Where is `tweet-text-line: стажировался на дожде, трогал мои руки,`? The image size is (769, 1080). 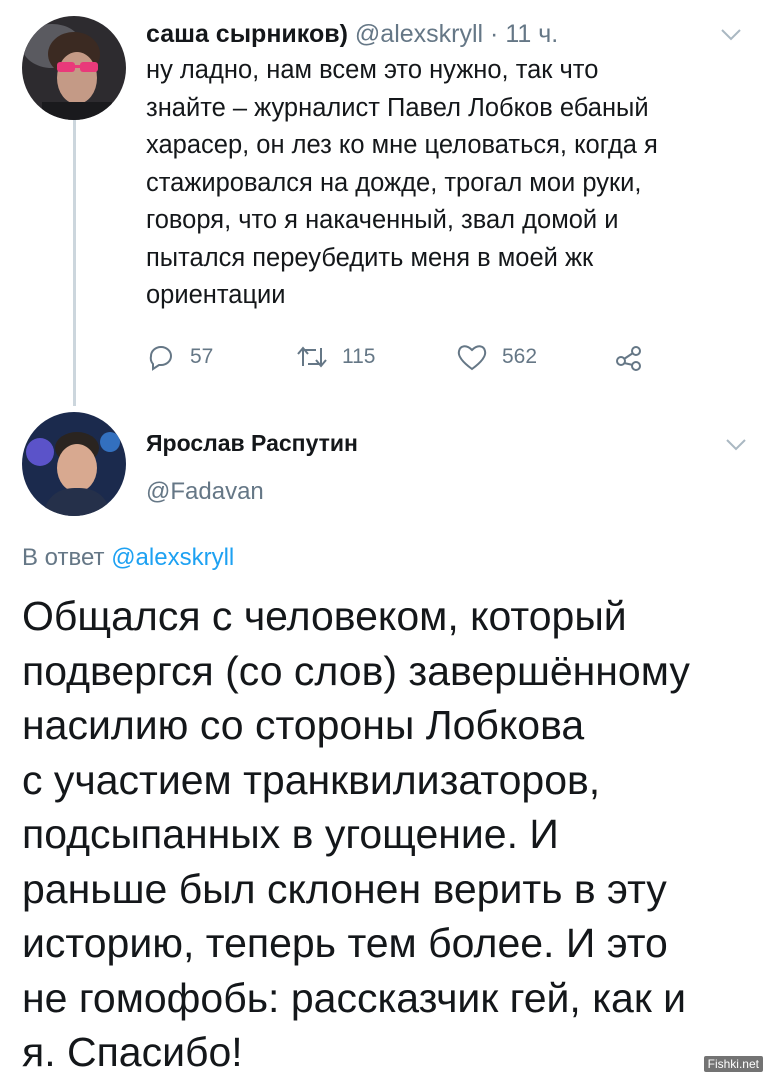
tweet-text-line: стажировался на дожде, трогал мои руки, is located at coordinates (394, 182).